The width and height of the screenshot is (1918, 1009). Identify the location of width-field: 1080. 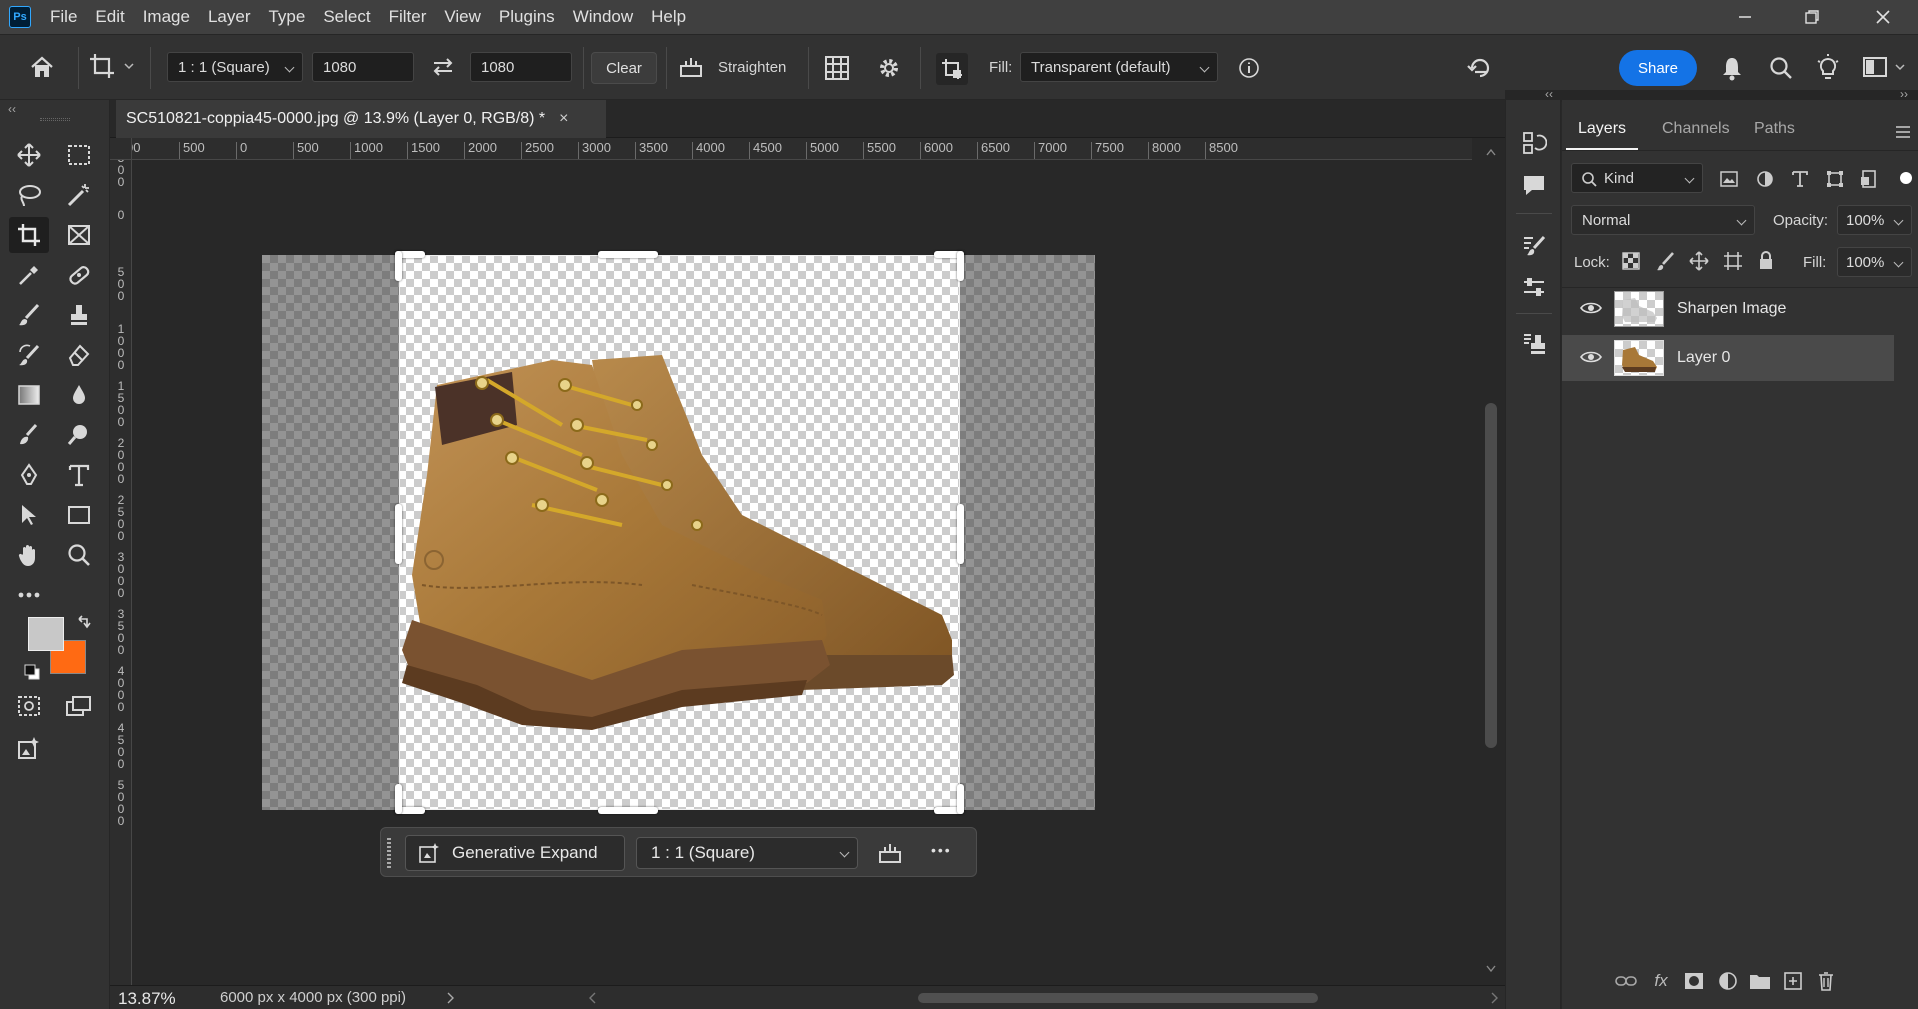
(363, 67).